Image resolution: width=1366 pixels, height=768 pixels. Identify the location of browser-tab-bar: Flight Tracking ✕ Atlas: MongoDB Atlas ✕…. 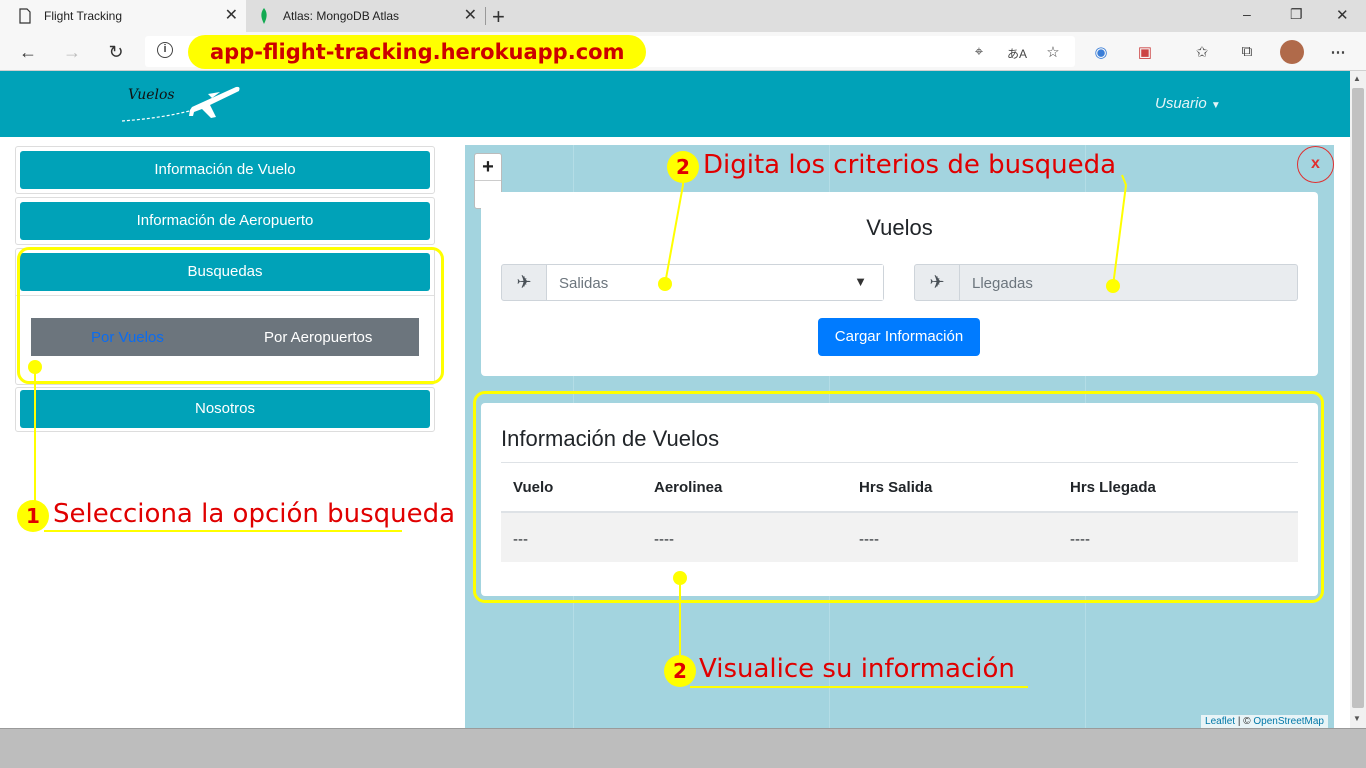
(683, 16).